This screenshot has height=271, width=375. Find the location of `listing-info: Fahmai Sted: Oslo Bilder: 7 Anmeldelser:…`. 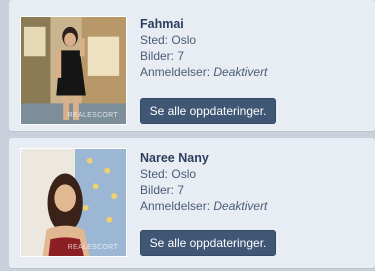

listing-info: Fahmai Sted: Oslo Bilder: 7 Anmeldelser:… is located at coordinates (203, 48).